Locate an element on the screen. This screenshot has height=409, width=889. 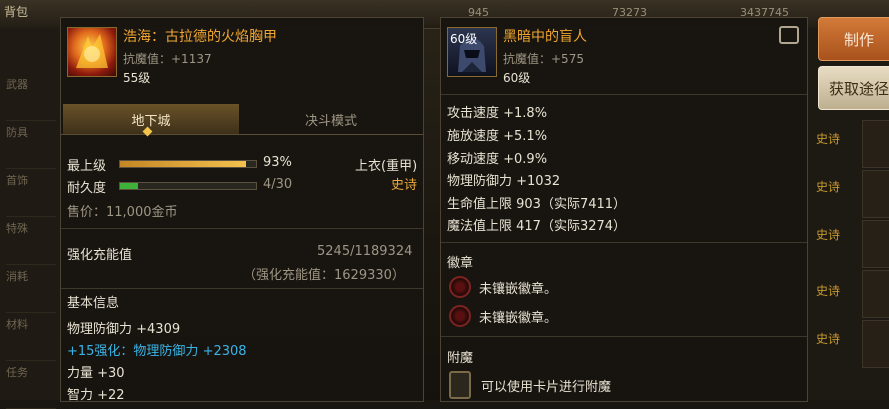
resist-value: 抗魔值：+1137 is located at coordinates (167, 59).